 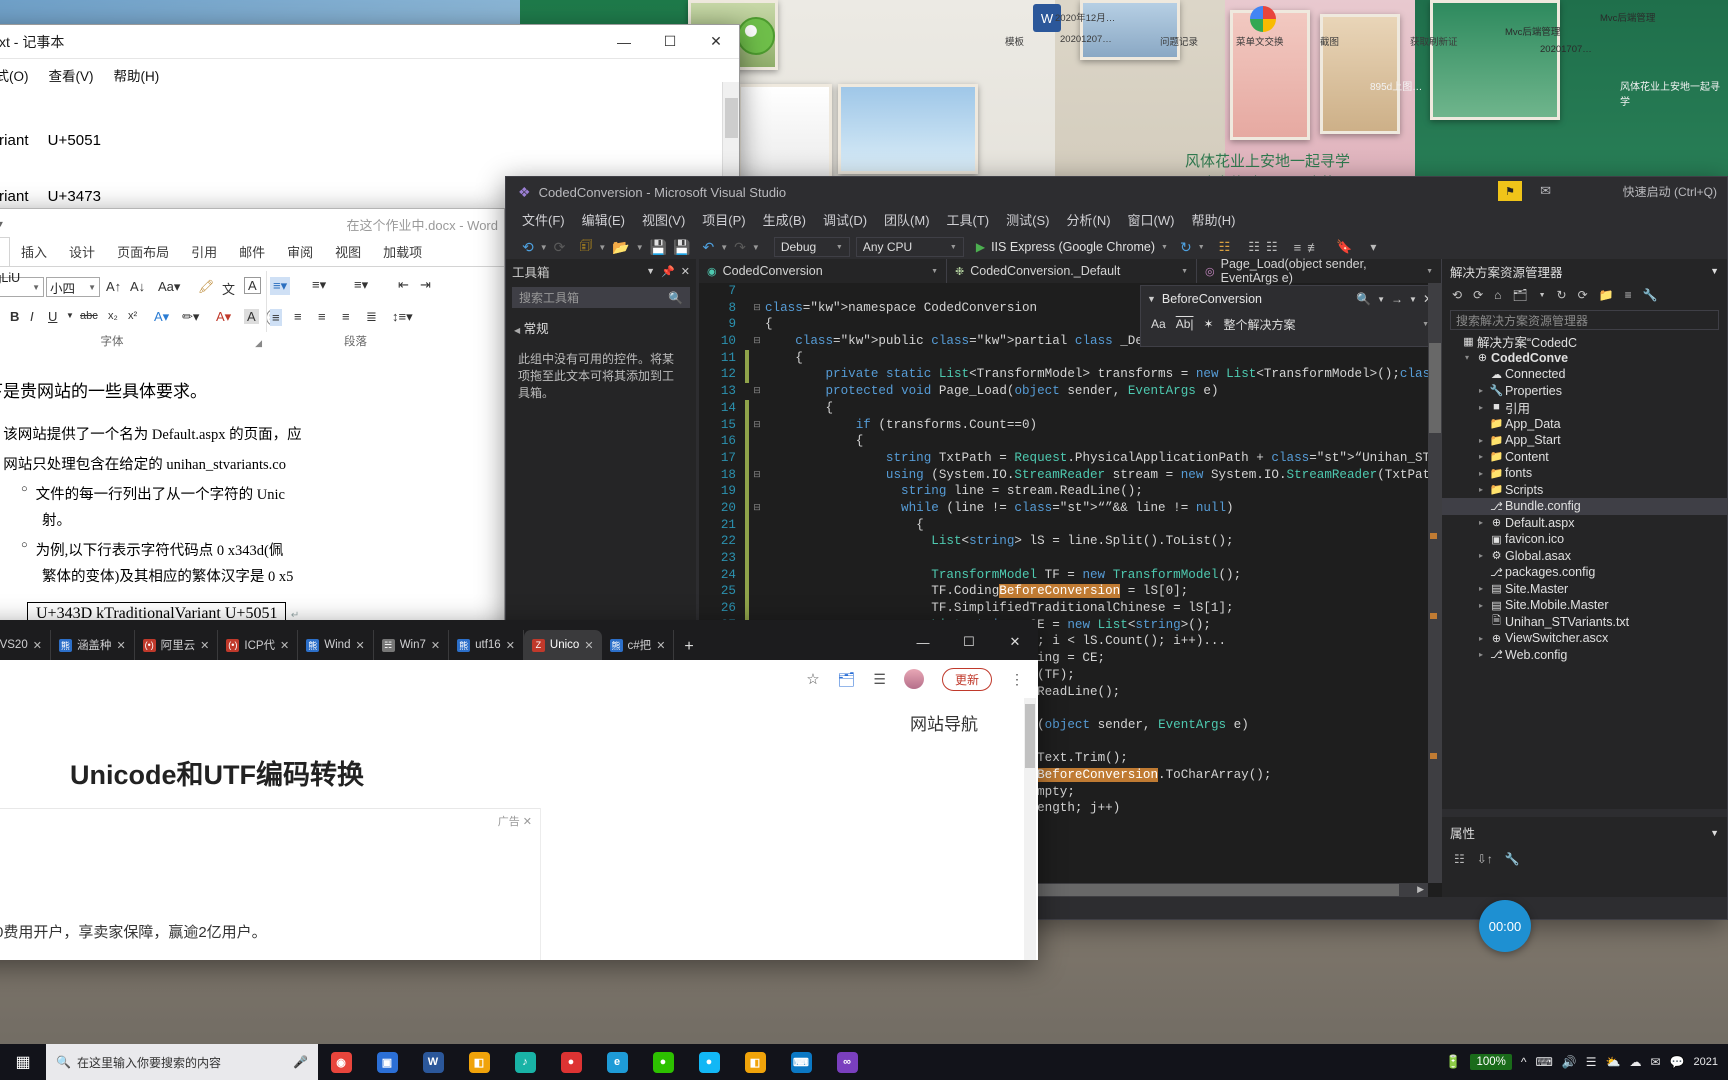 I want to click on notepad-menubar: 编辑(E) 格式(O) 查看(V) 帮助(H), so click(x=369, y=74).